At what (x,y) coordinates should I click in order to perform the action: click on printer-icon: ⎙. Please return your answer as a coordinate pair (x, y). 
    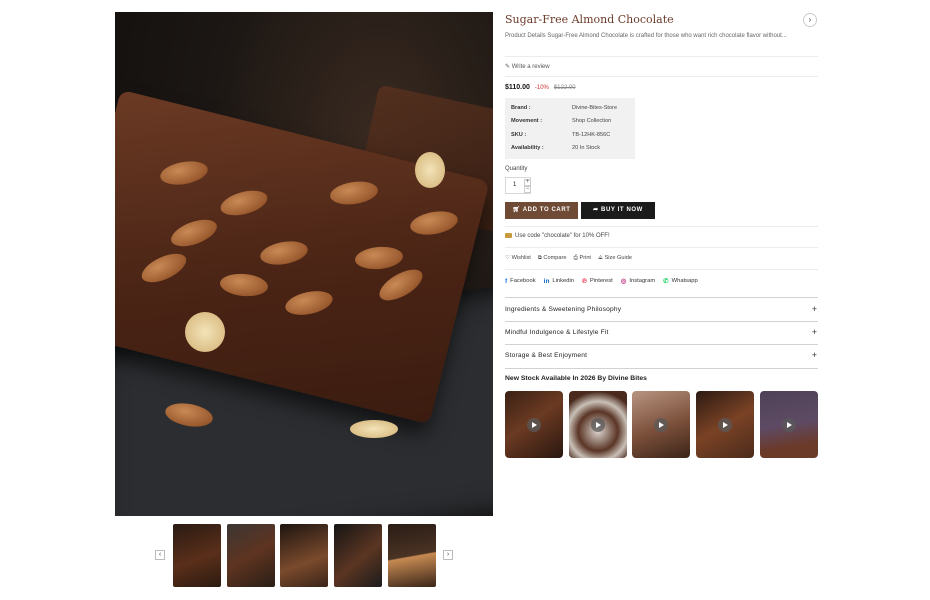
    Looking at the image, I should click on (575, 258).